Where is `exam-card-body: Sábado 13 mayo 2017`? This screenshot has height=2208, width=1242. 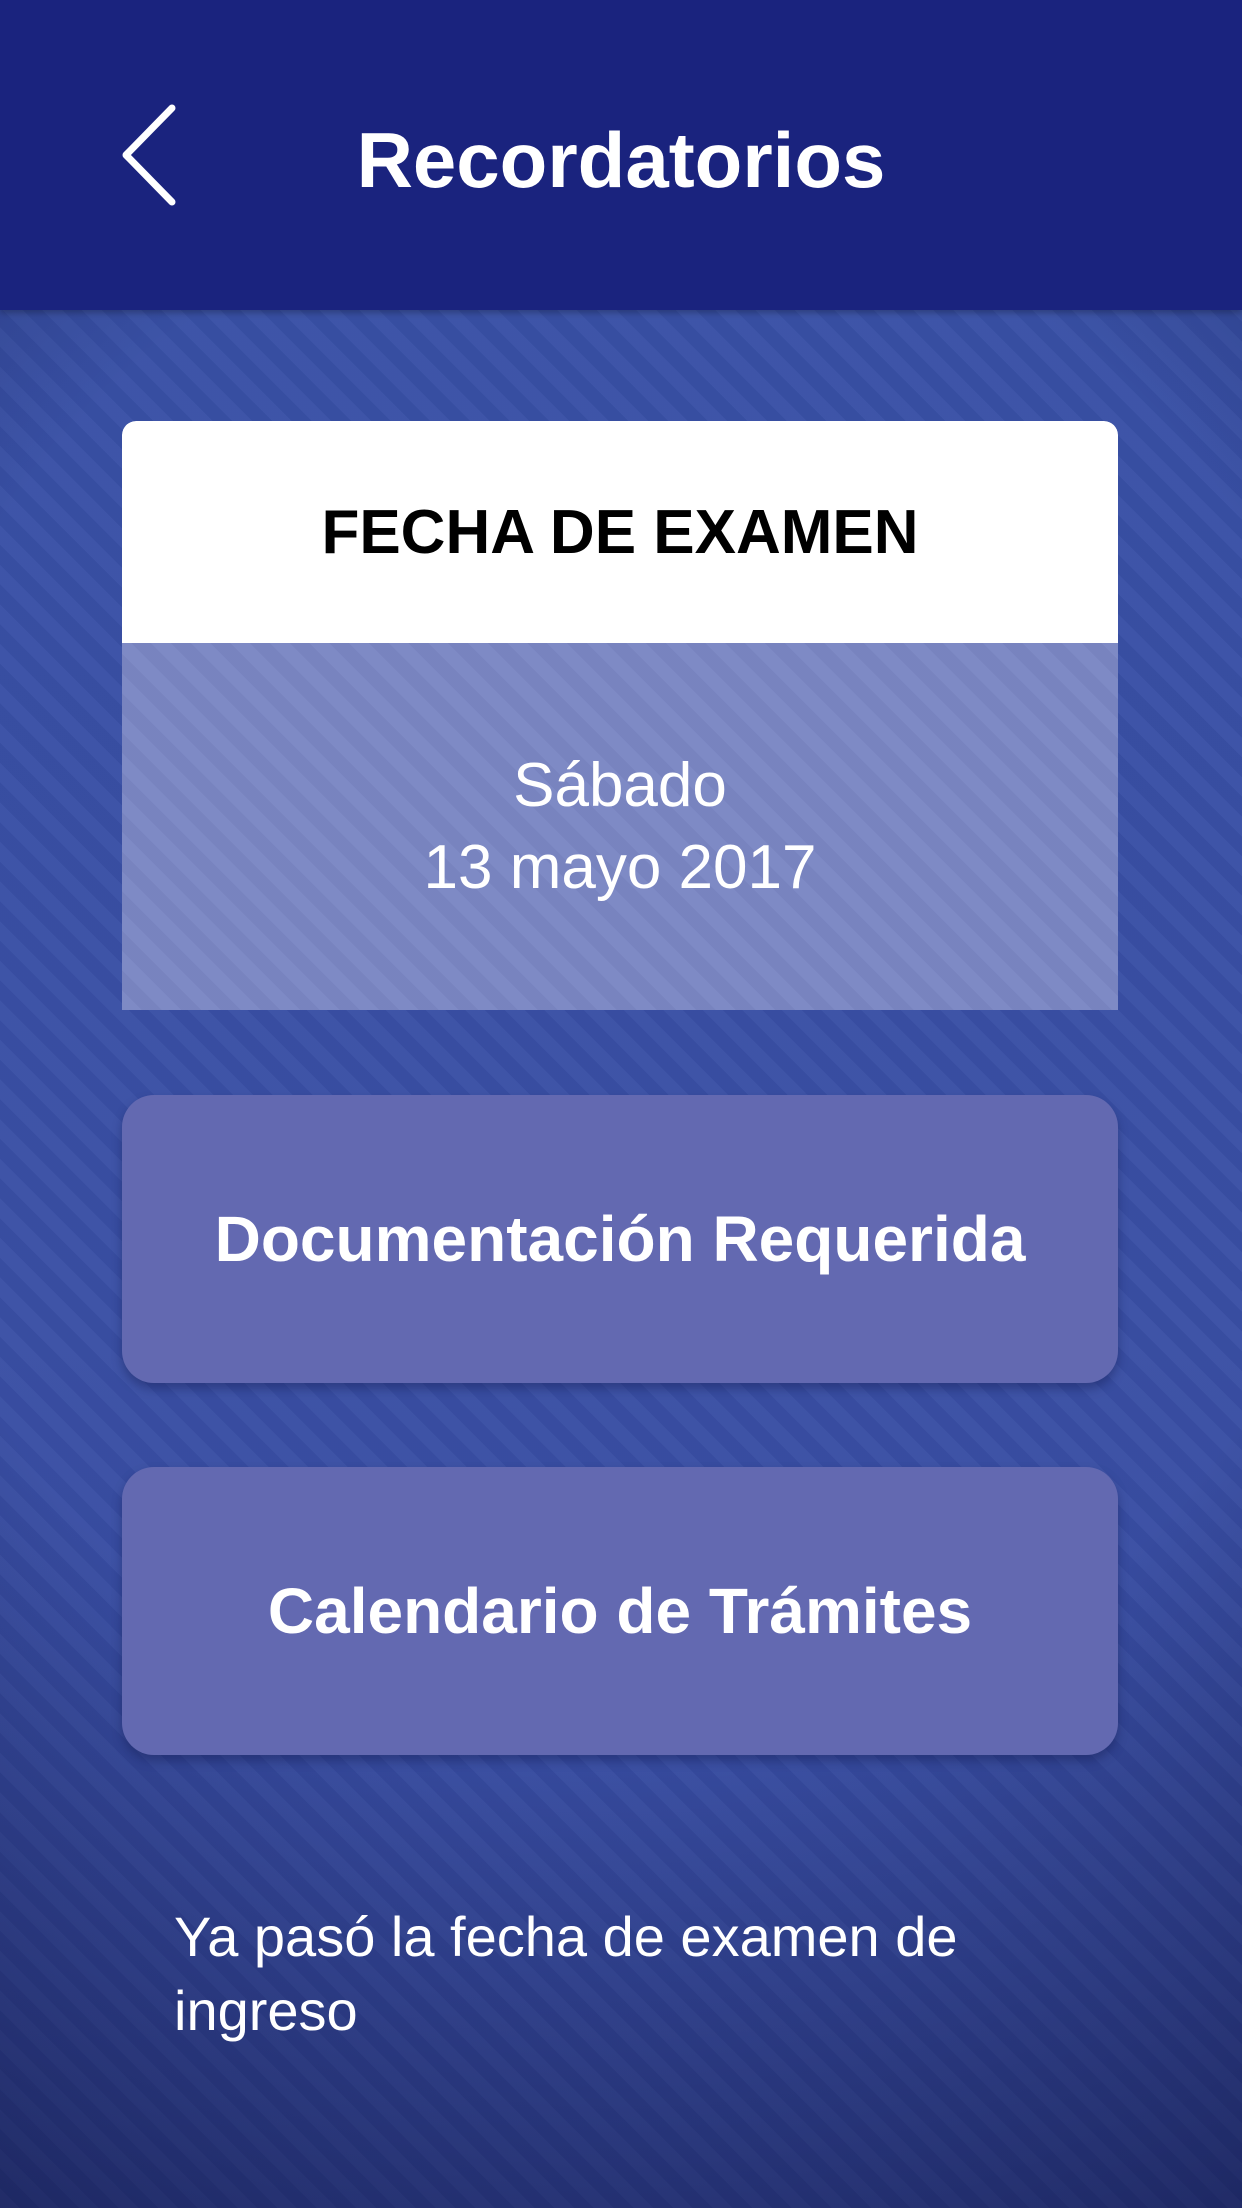 exam-card-body: Sábado 13 mayo 2017 is located at coordinates (620, 826).